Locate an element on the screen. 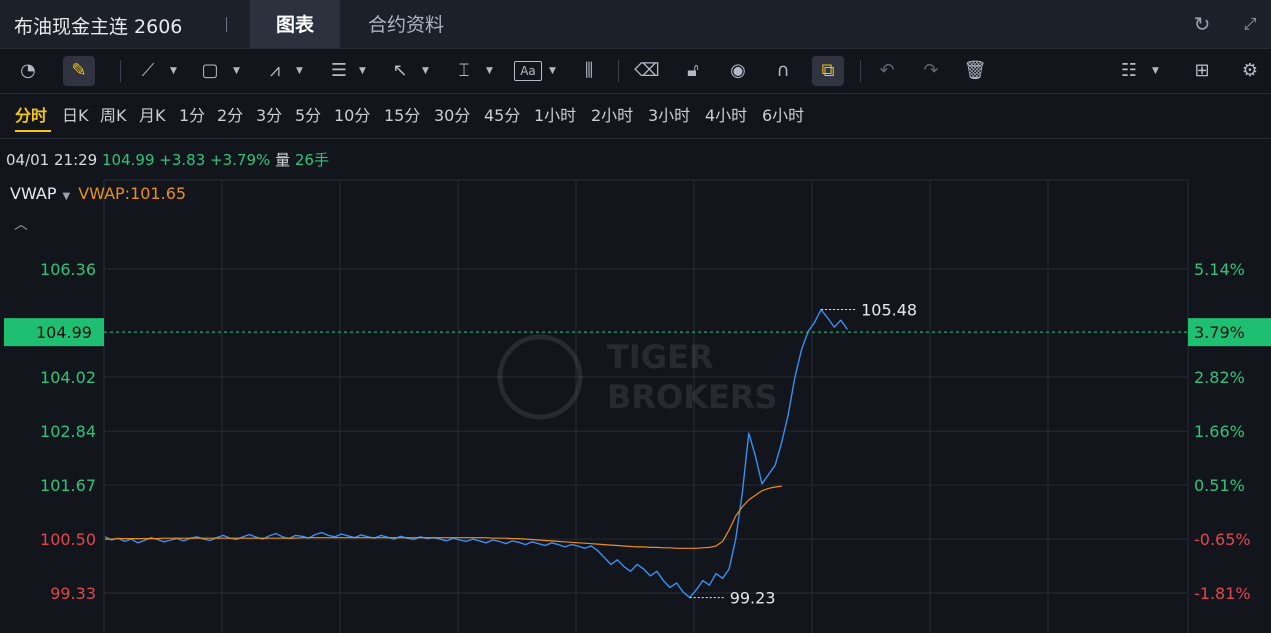 Image resolution: width=1271 pixels, height=633 pixels. period-intraday: 分时 is located at coordinates (31, 116).